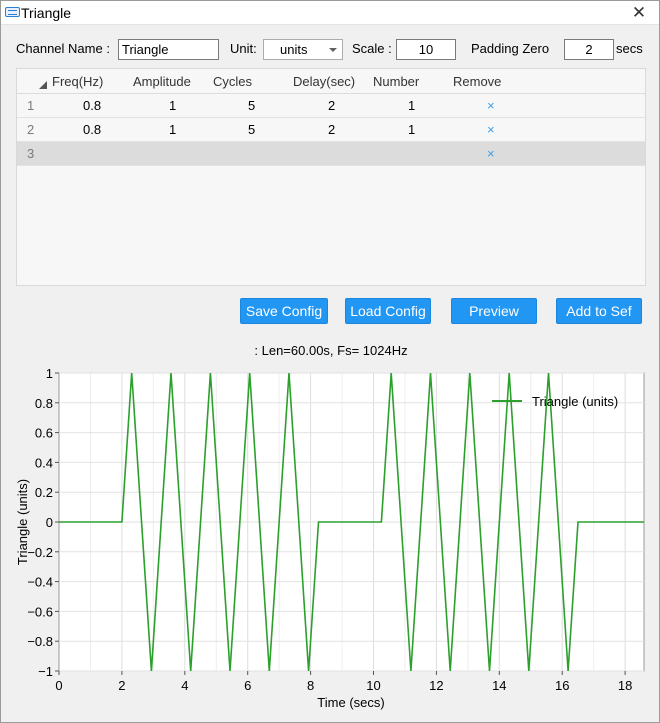 The height and width of the screenshot is (723, 660). I want to click on channel-name-input: Triangle, so click(168, 49).